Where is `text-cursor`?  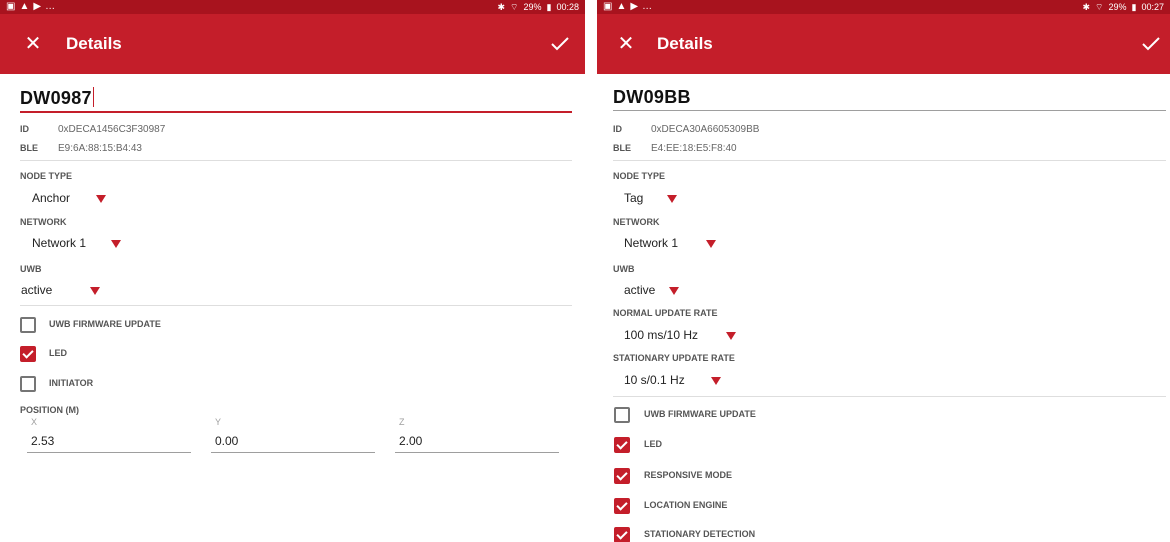
text-cursor is located at coordinates (93, 97).